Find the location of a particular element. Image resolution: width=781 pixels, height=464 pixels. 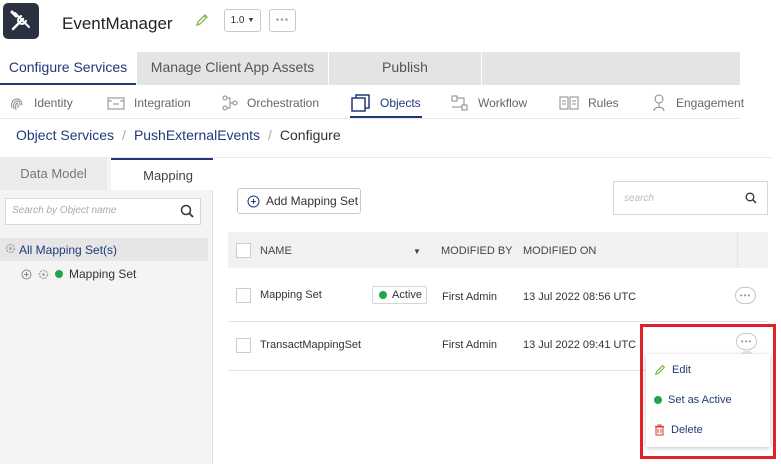

breadcrumb-push-external-events: PushExternalEvents is located at coordinates (197, 135).